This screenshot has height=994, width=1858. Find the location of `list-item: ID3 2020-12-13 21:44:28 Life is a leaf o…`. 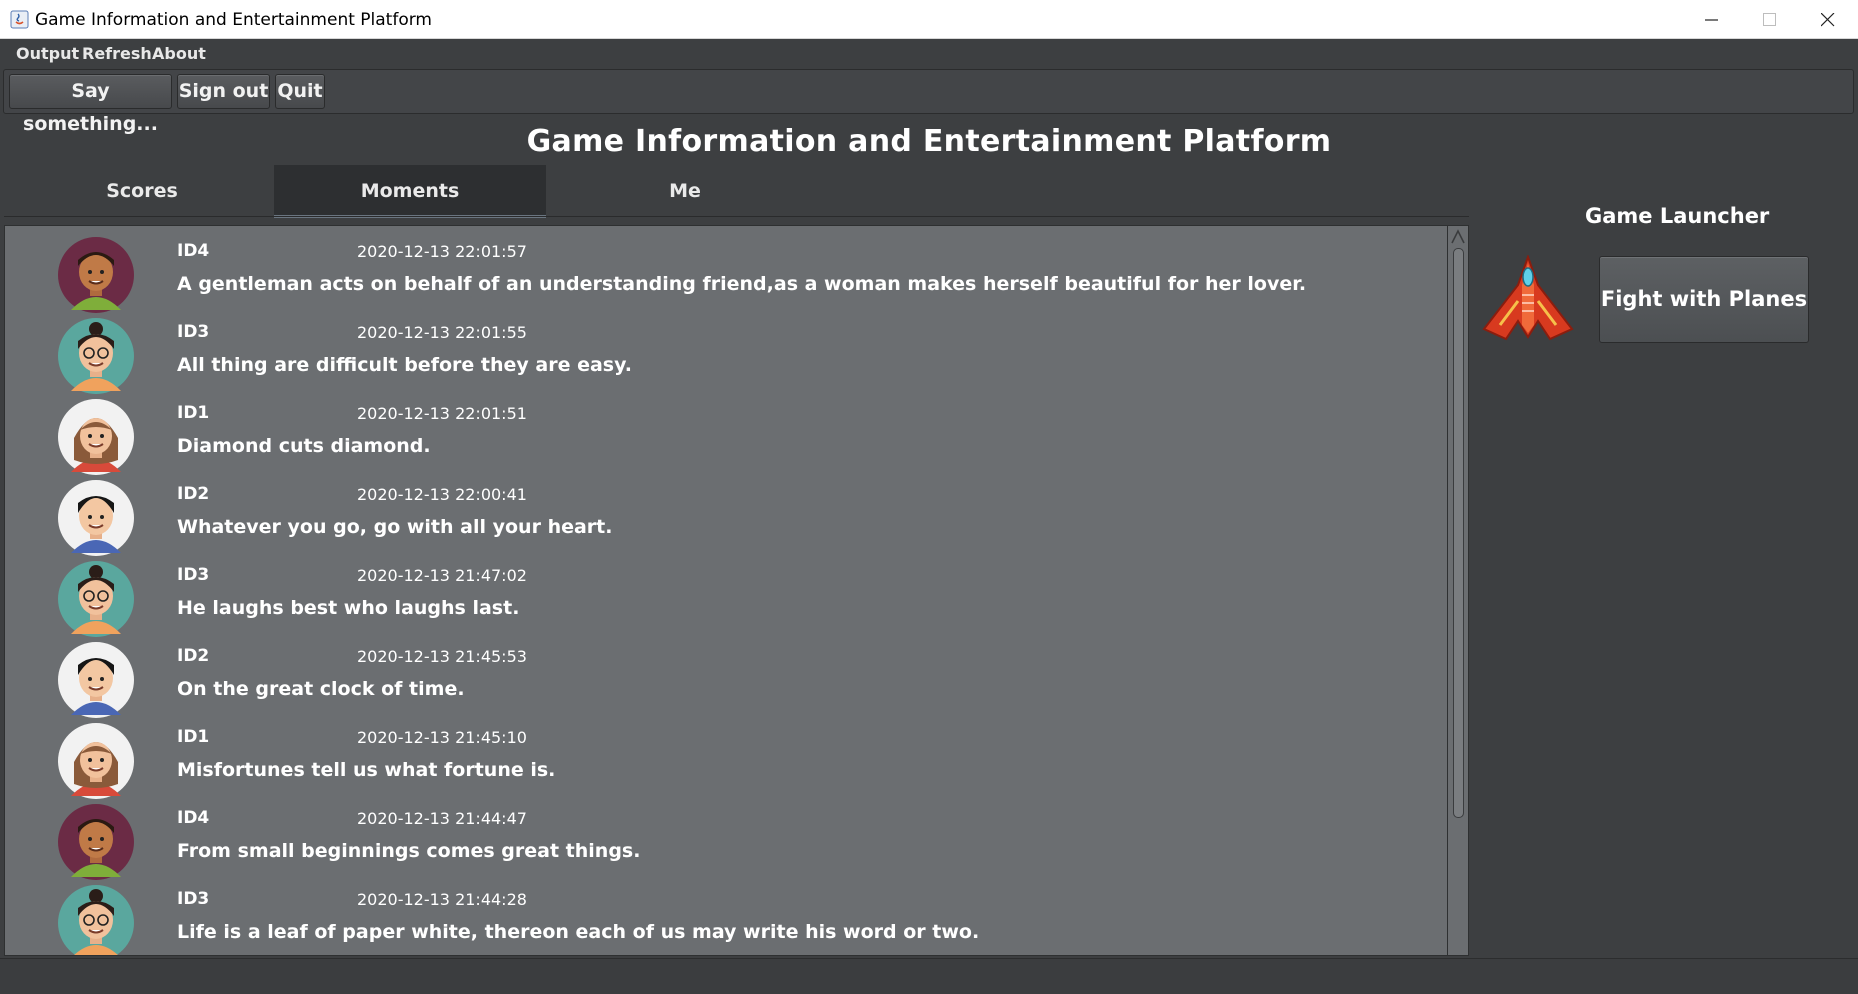

list-item: ID3 2020-12-13 21:44:28 Life is a leaf o… is located at coordinates (715, 917).